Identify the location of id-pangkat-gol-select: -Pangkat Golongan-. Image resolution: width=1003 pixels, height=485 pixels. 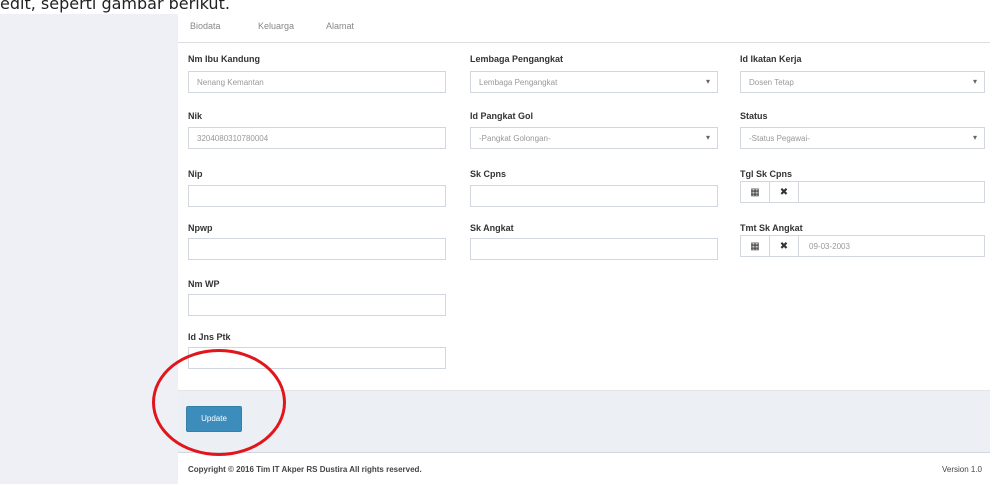
(594, 138).